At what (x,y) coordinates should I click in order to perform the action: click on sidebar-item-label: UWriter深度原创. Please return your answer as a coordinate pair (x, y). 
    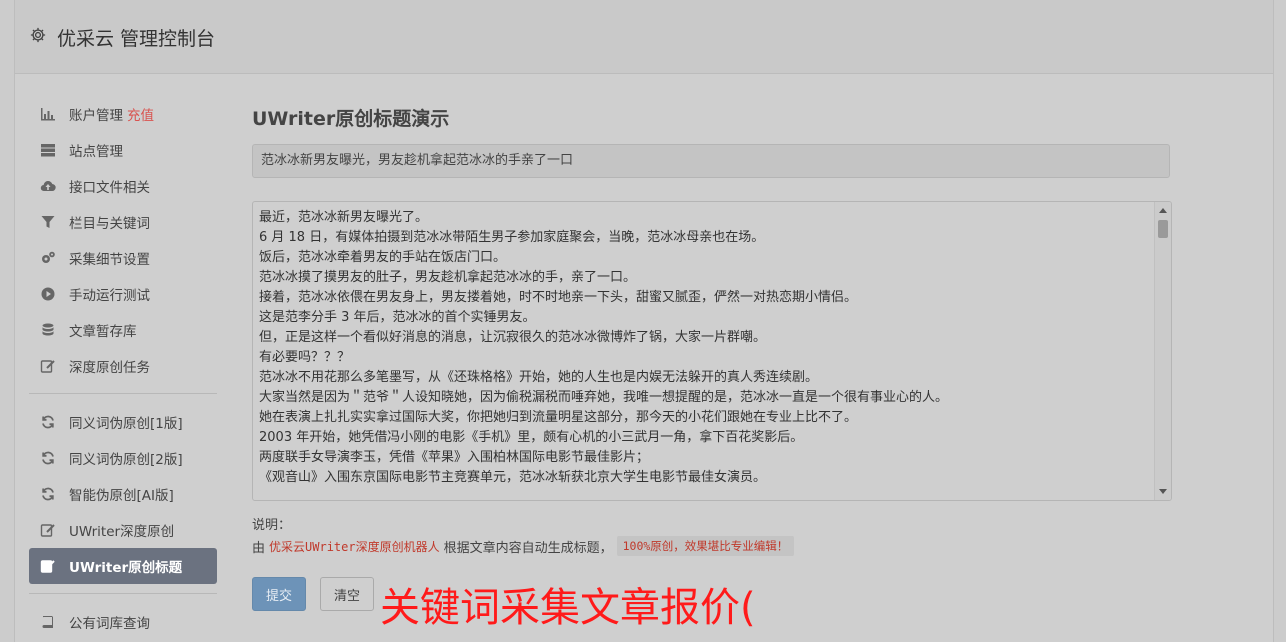
    Looking at the image, I should click on (122, 532).